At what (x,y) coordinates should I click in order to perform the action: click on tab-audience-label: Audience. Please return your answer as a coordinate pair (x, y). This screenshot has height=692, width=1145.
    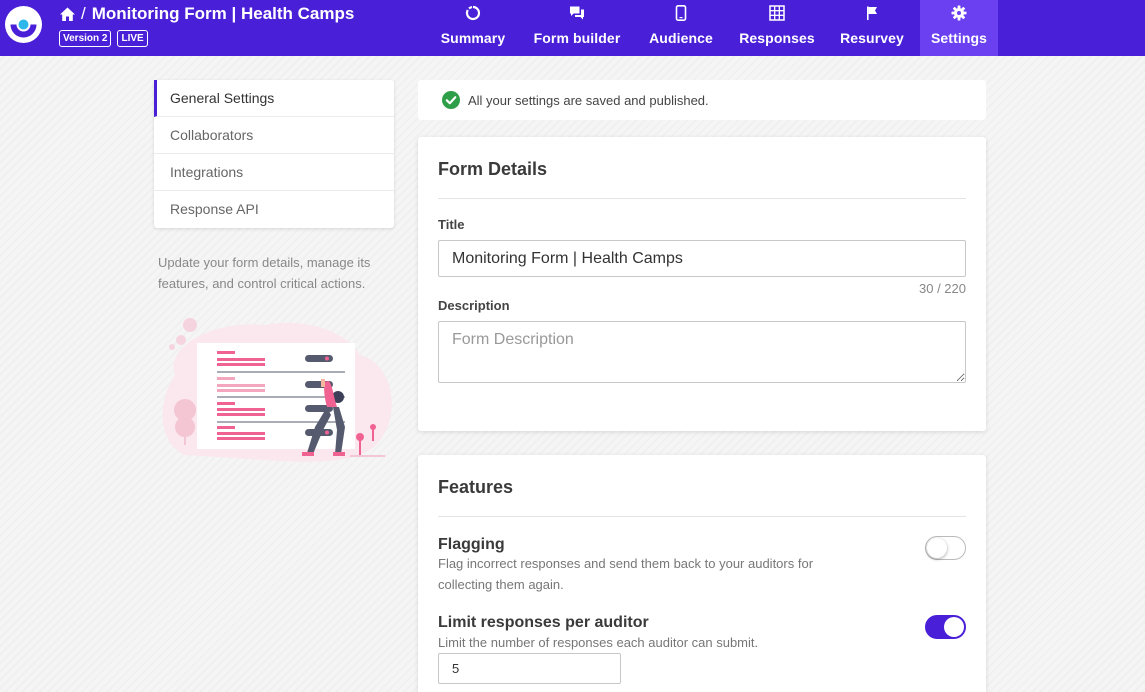
    Looking at the image, I should click on (681, 38).